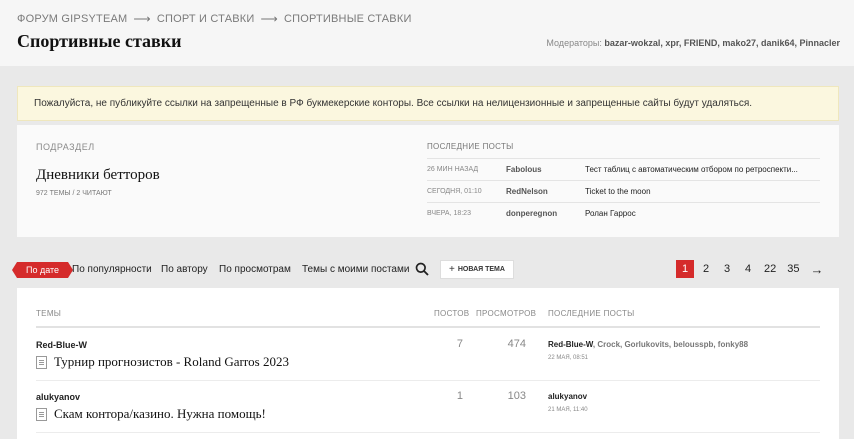 This screenshot has width=854, height=439. I want to click on last-post-author: RedNelson, so click(545, 191).